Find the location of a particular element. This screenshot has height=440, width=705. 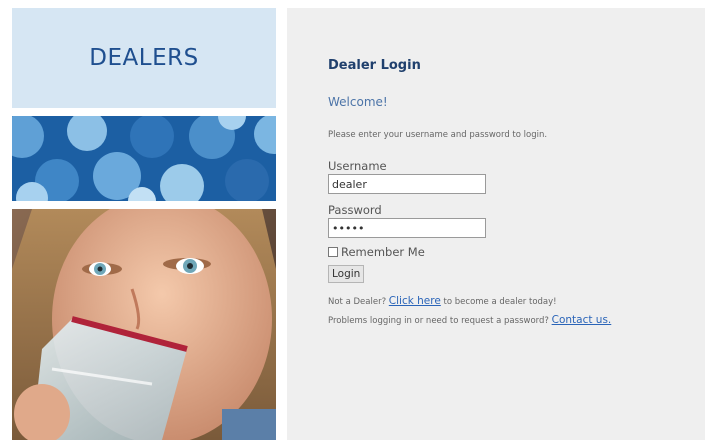

password-field is located at coordinates (407, 228).